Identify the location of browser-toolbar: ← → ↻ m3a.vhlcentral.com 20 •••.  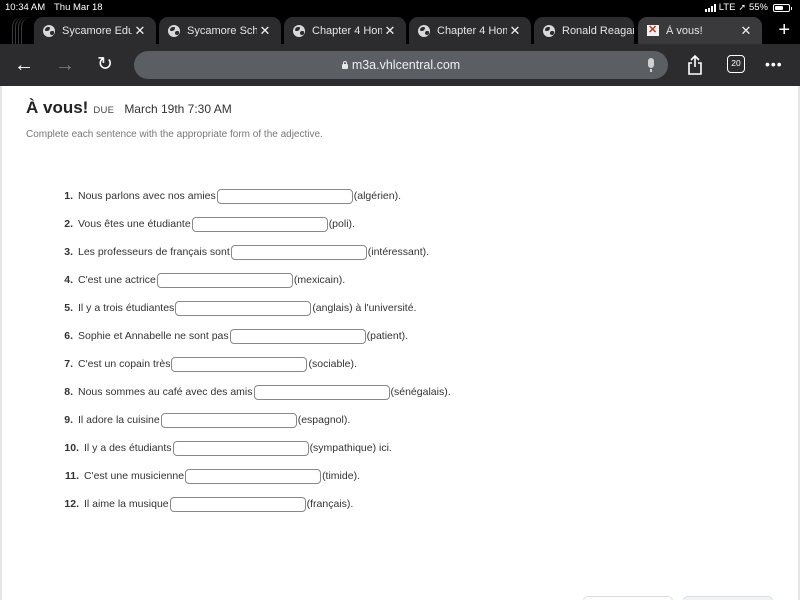
(400, 65).